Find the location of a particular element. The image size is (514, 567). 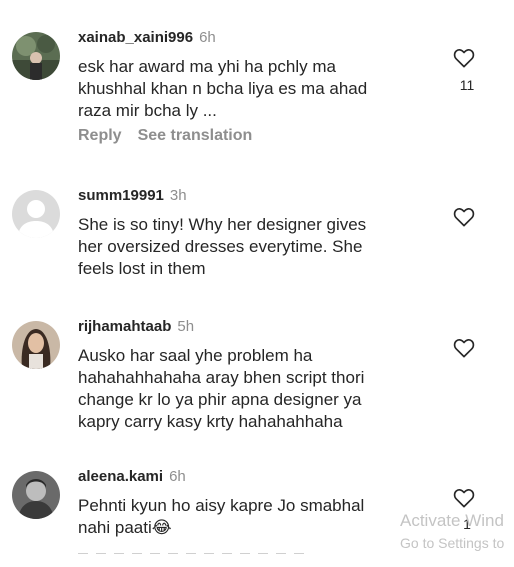

next-comment-preview: ▬▬▬▬▬▬▬▬▬▬▬▬▬ is located at coordinates (193, 551).